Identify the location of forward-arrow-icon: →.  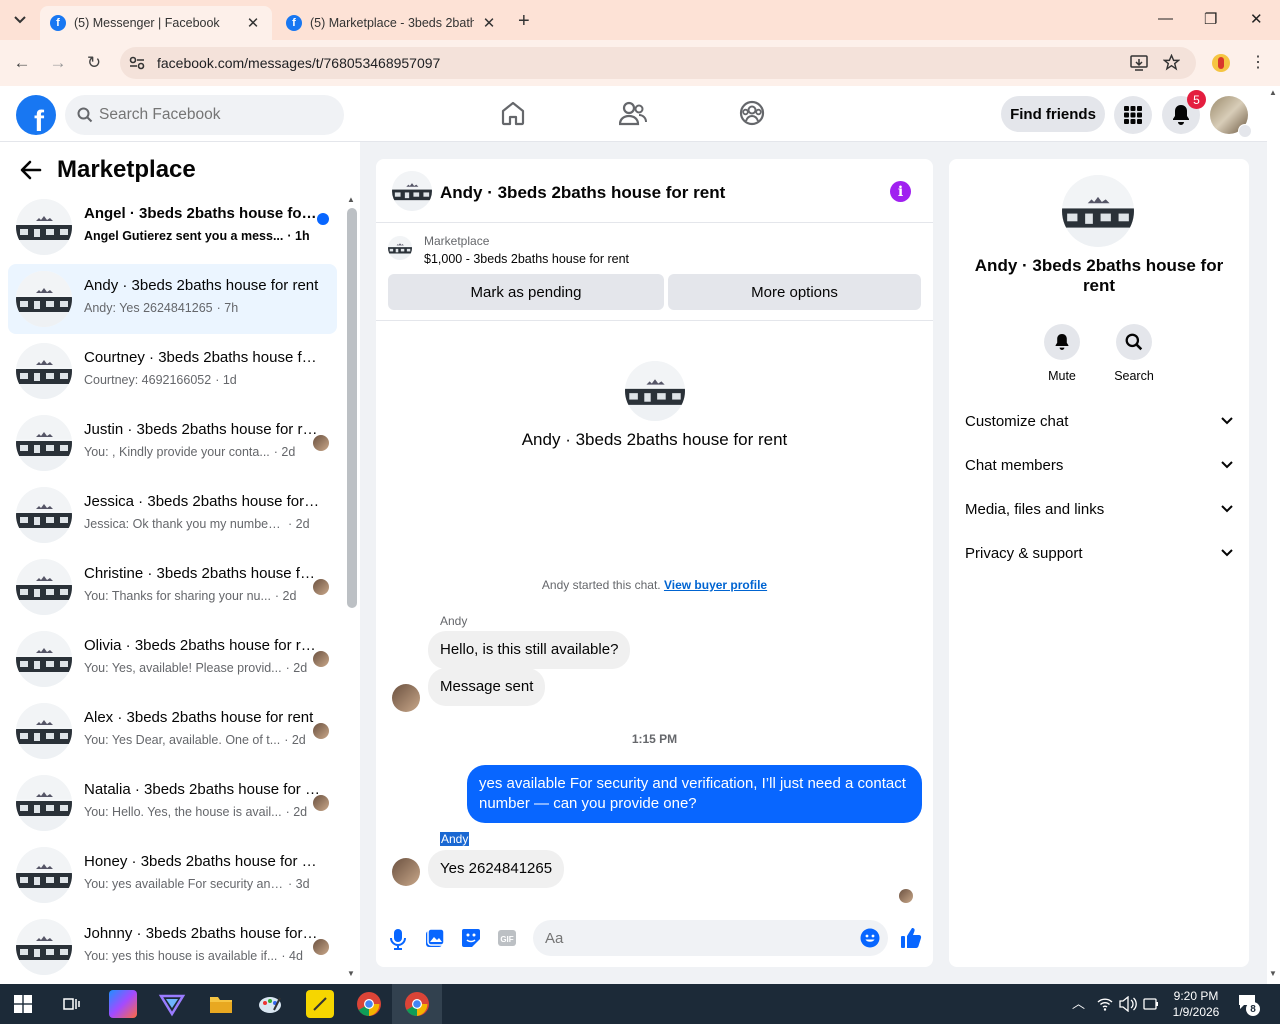
(58, 63).